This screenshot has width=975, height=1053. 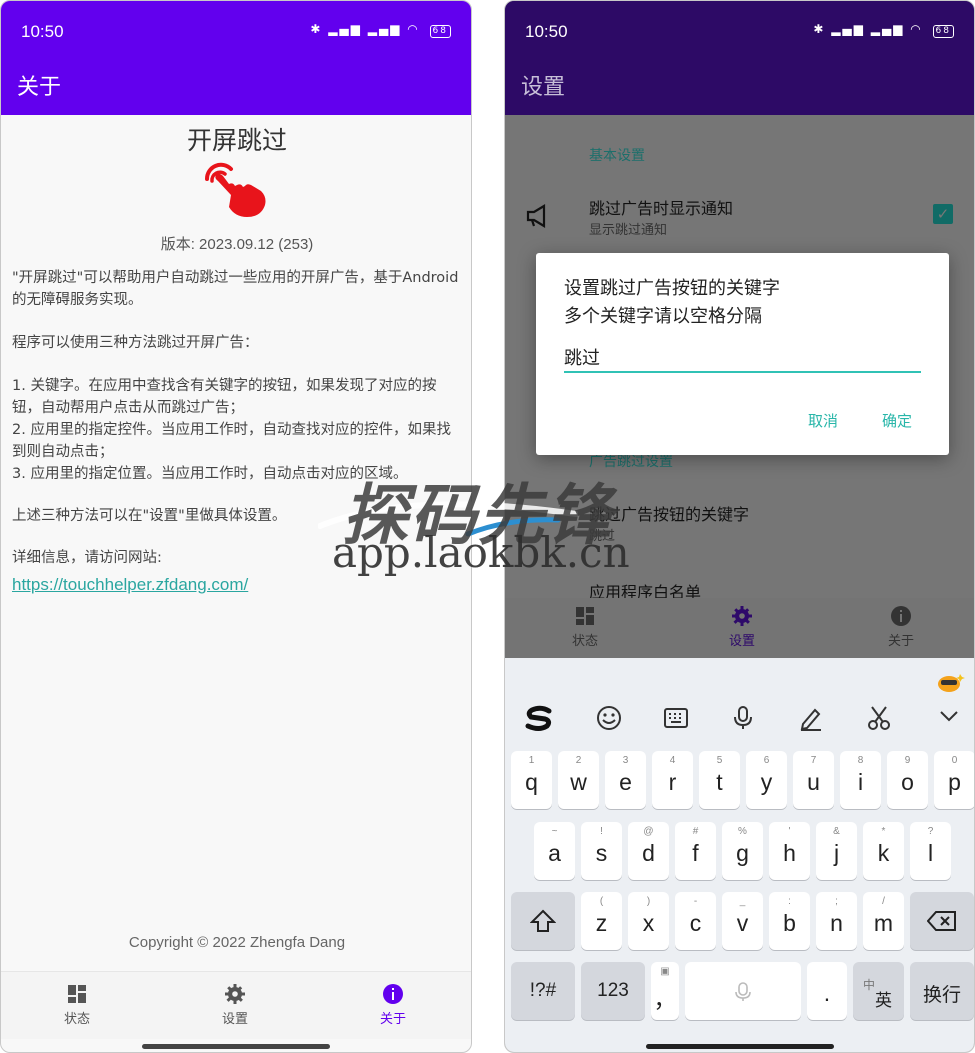 I want to click on key-char: q, so click(x=531, y=782).